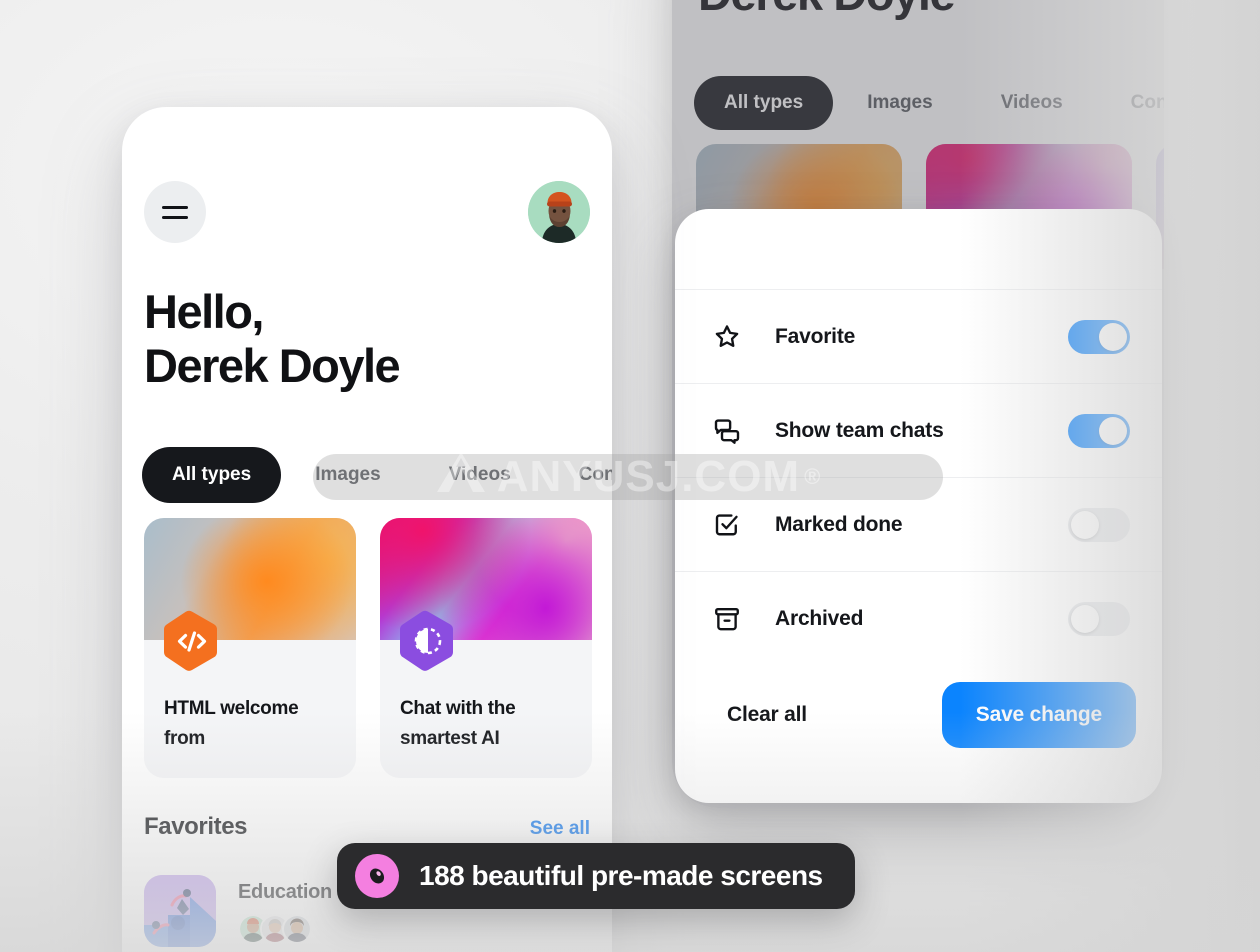  Describe the element at coordinates (175, 212) in the screenshot. I see `hamburger-icon` at that location.